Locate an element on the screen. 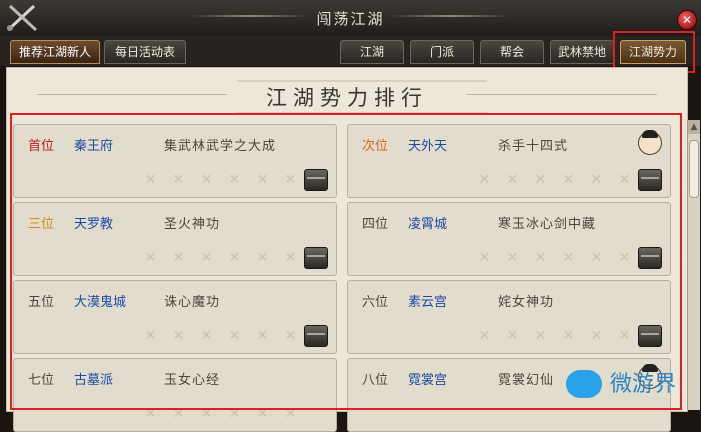 Image resolution: width=701 pixels, height=432 pixels. rank-label: 首位 is located at coordinates (41, 146).